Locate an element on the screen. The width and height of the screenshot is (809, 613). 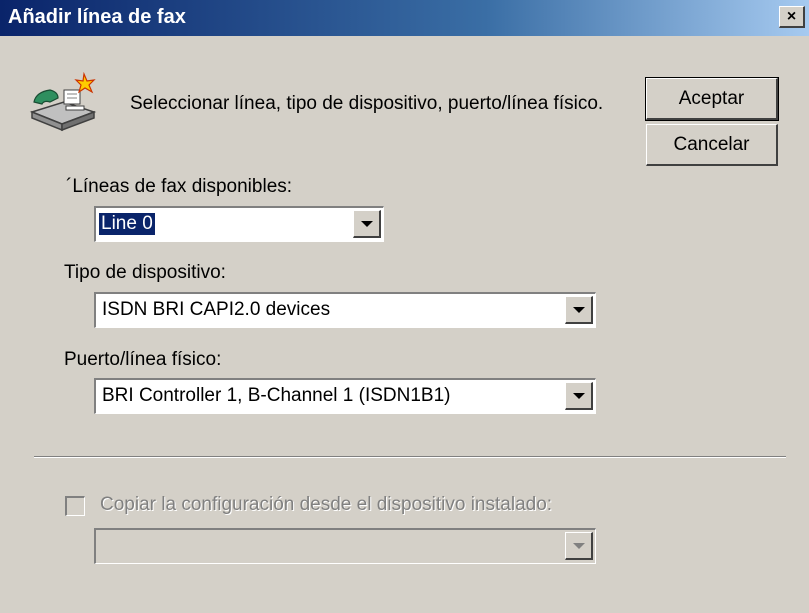
installed-device-dropdown is located at coordinates (345, 546).